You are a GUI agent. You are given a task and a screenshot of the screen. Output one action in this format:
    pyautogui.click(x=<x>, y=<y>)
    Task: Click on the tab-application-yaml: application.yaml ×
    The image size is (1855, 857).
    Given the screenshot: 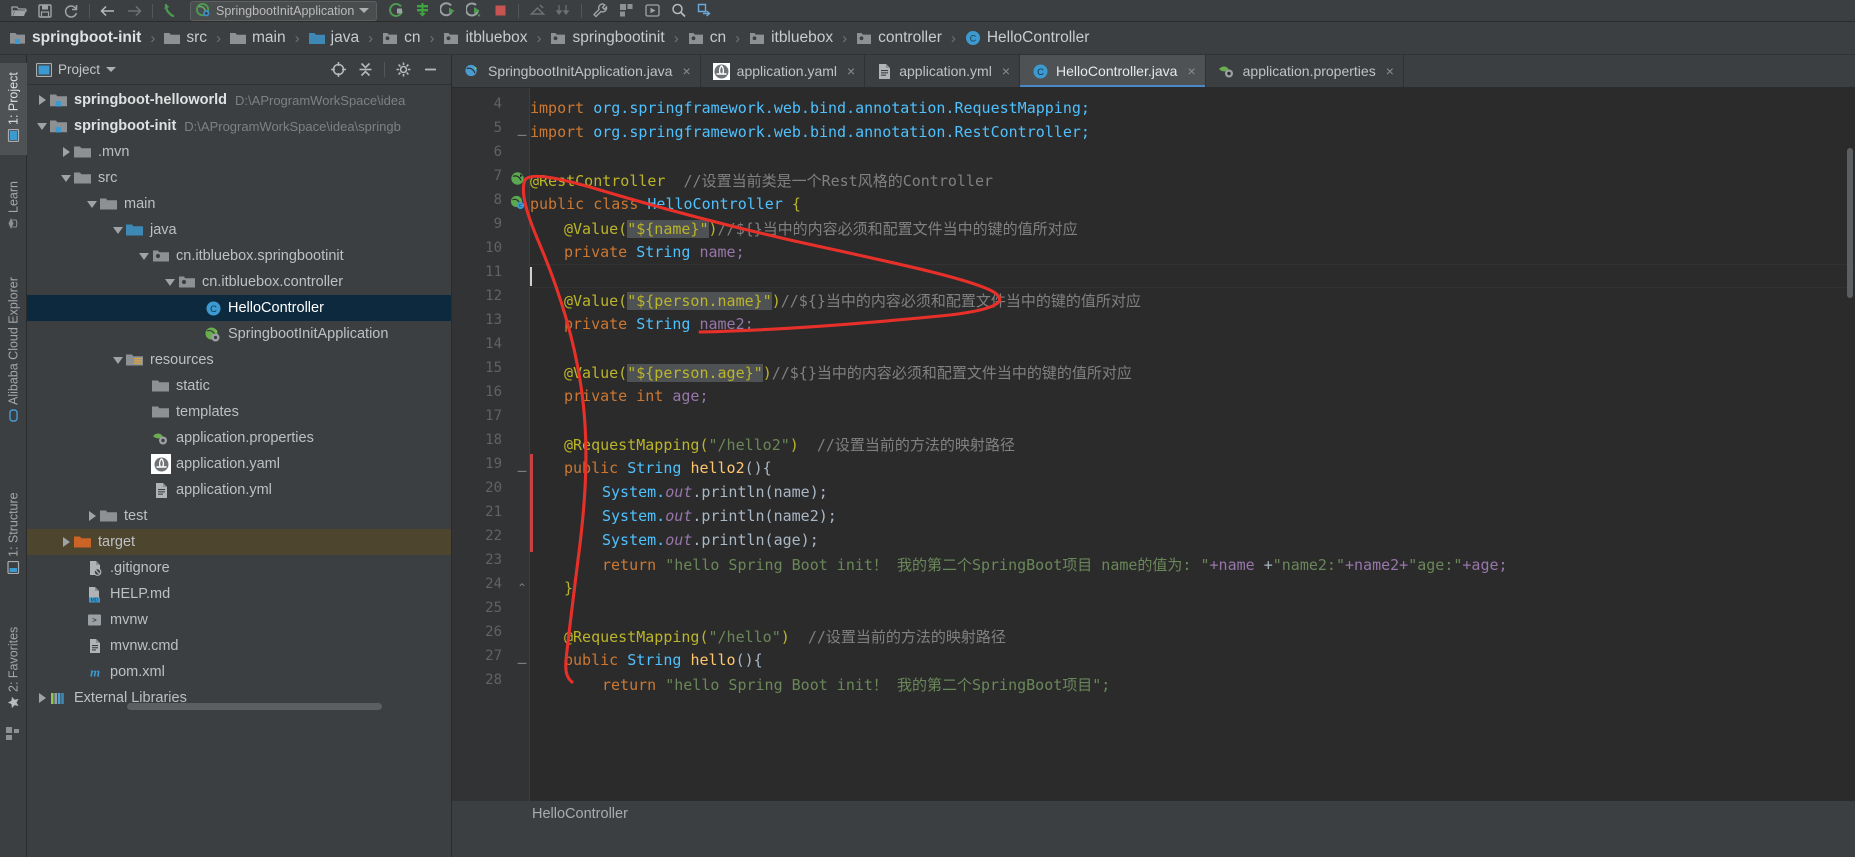 What is the action you would take?
    pyautogui.click(x=783, y=71)
    